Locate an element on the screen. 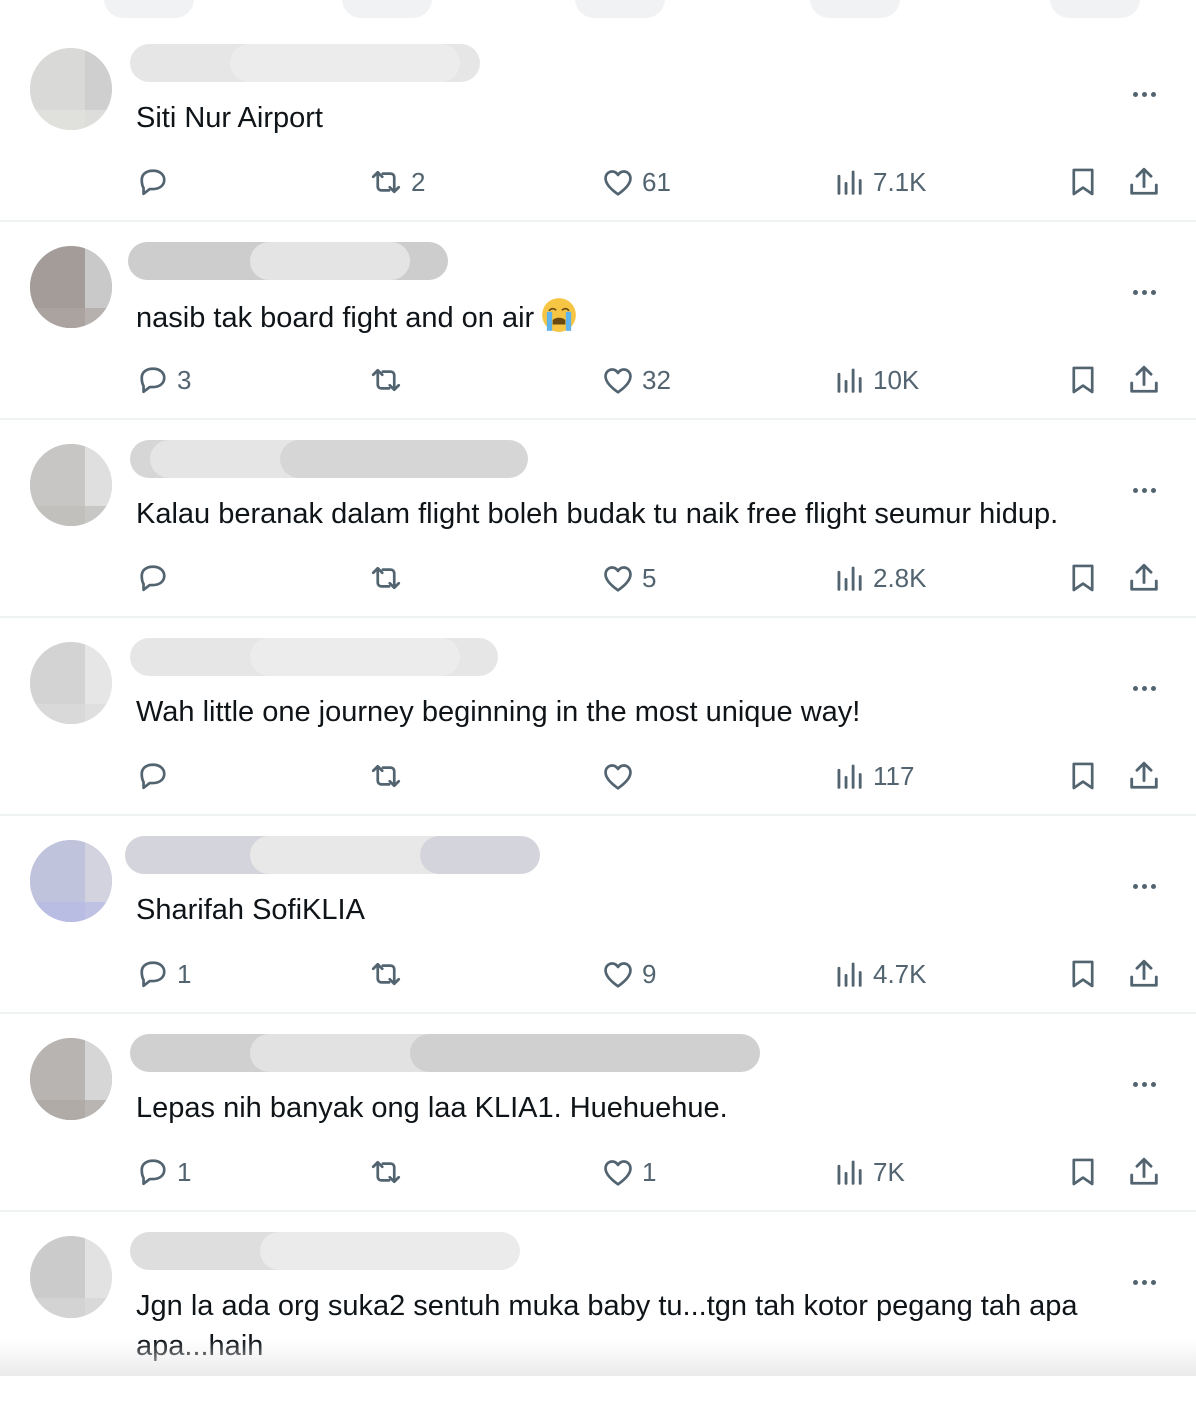 This screenshot has width=1196, height=1410. reply-text: Siti Nur Airport is located at coordinates (641, 118).